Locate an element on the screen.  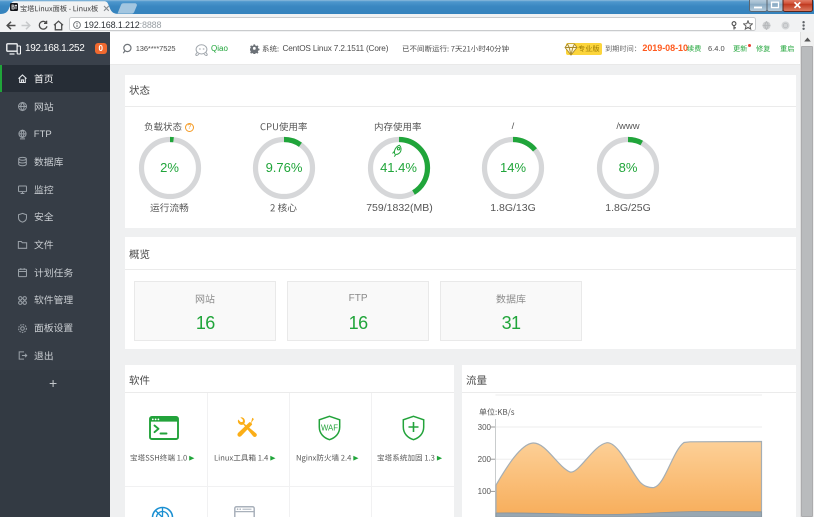
svg-text: WAF is located at coordinates (328, 427).